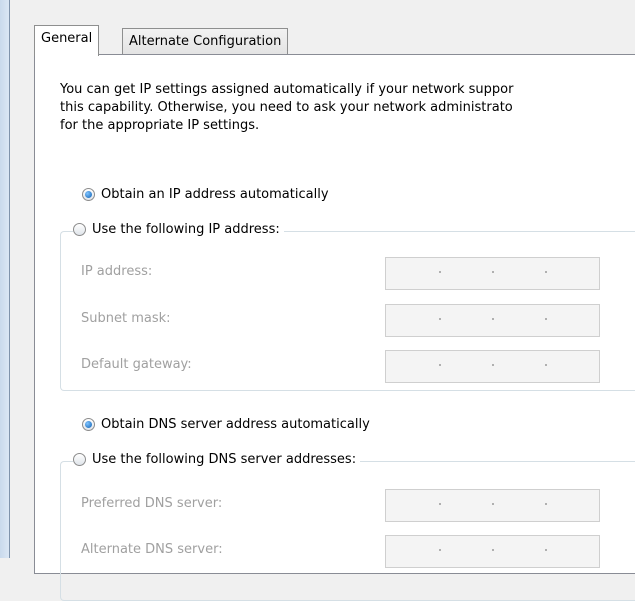 Image resolution: width=635 pixels, height=601 pixels. What do you see at coordinates (492, 320) in the screenshot?
I see `subnet-mask-field` at bounding box center [492, 320].